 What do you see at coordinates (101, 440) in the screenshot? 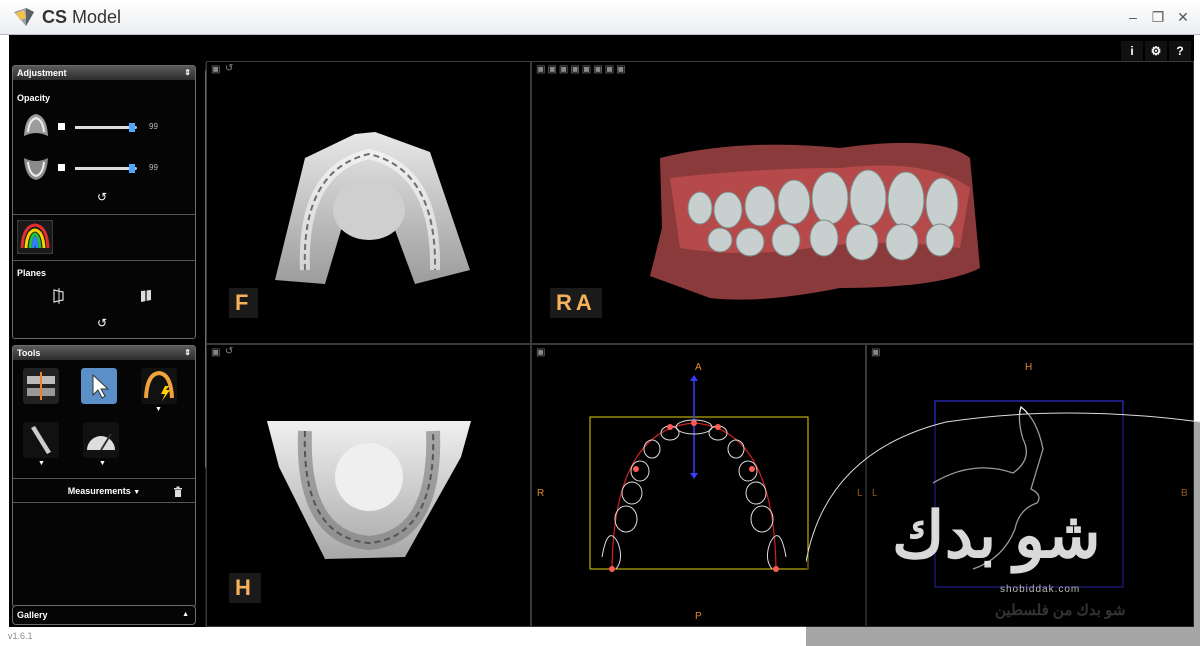
I see `angle-protractor-icon` at bounding box center [101, 440].